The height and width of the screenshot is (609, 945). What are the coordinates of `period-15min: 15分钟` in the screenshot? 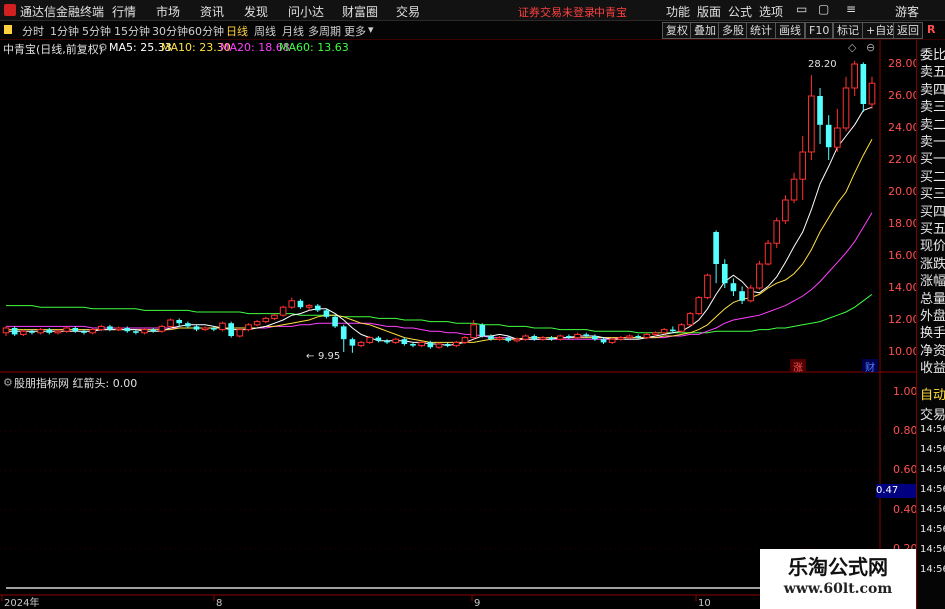 It's located at (132, 31).